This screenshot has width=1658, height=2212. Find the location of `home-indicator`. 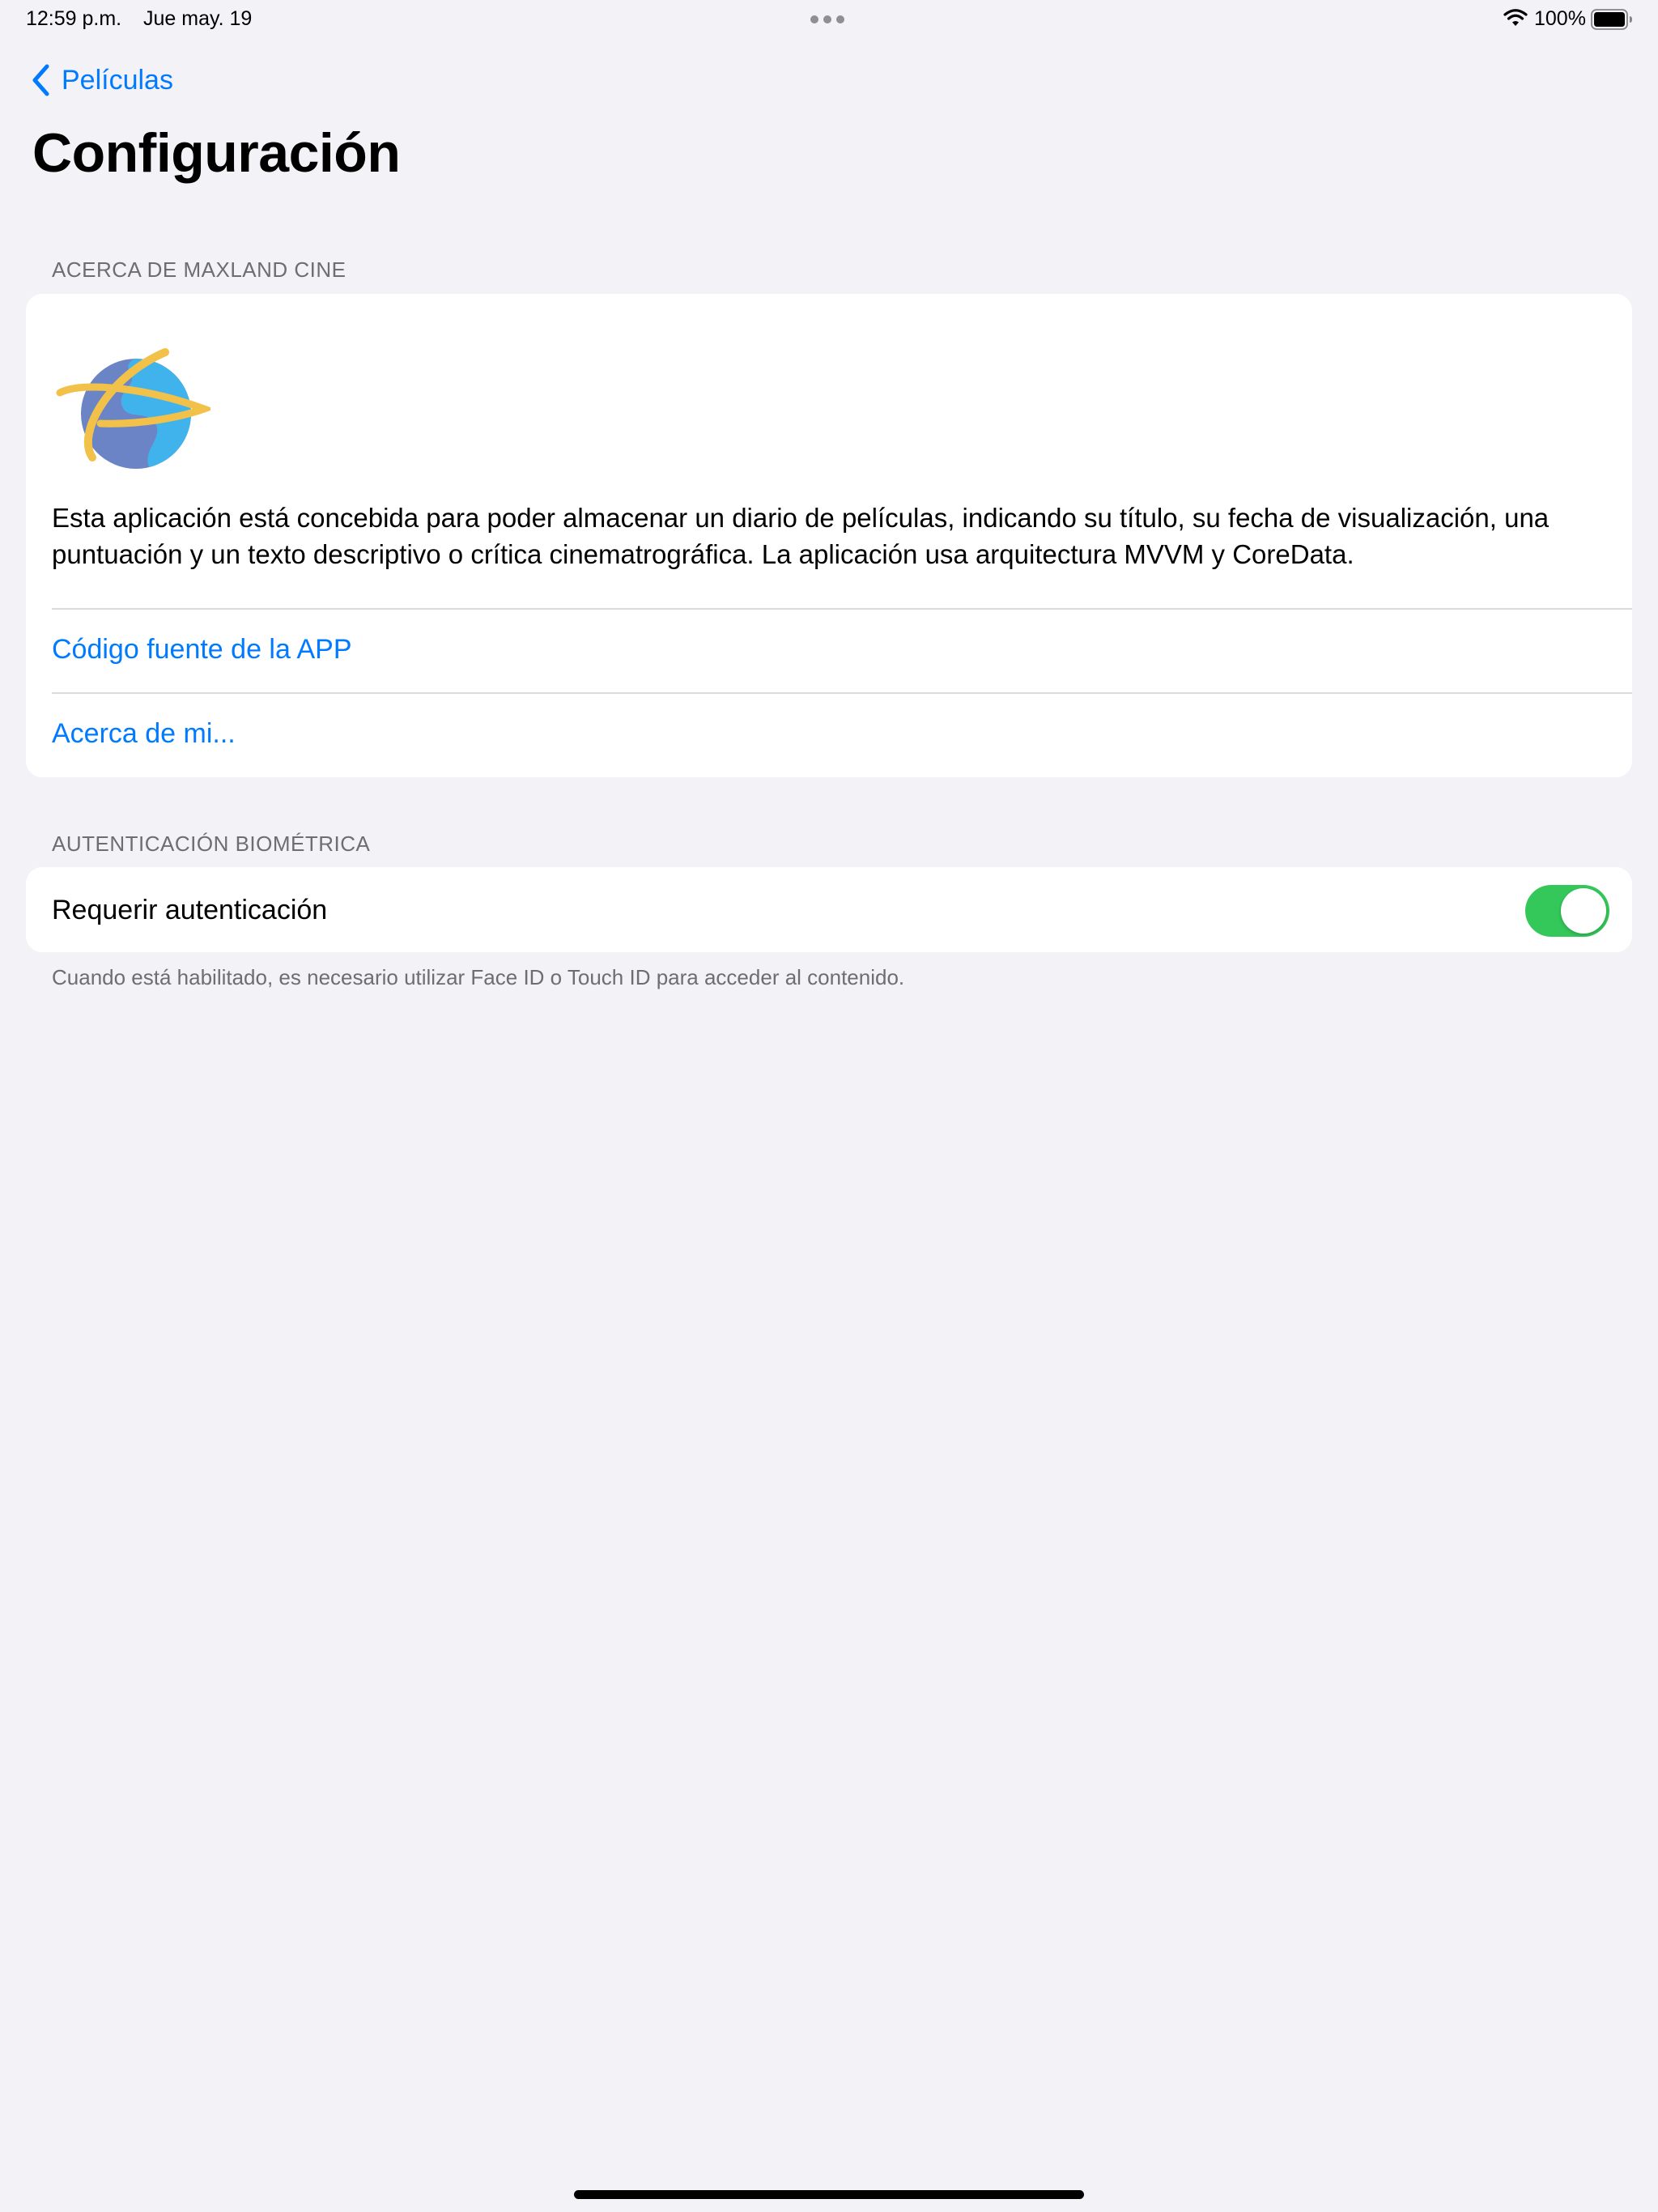

home-indicator is located at coordinates (829, 2195).